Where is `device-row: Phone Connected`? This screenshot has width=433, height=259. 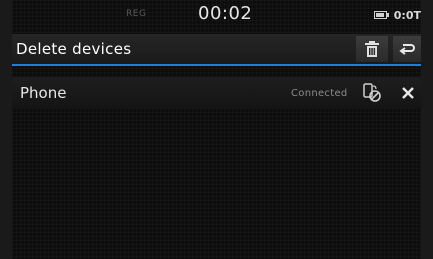
device-row: Phone Connected is located at coordinates (216, 93).